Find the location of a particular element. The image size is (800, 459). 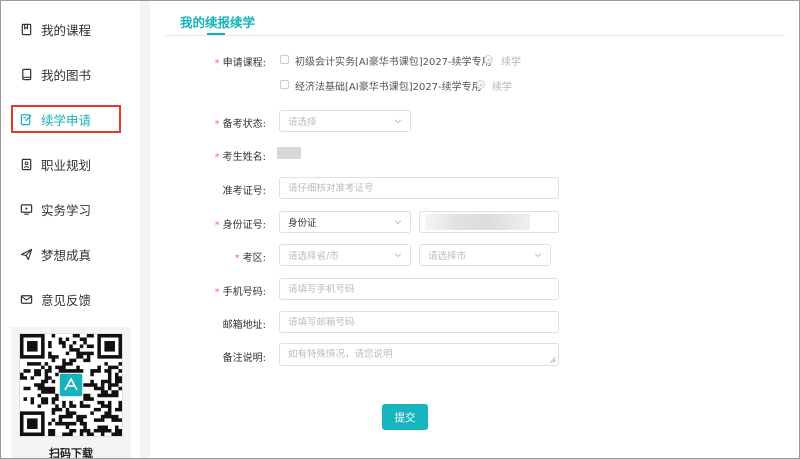

email-field is located at coordinates (419, 322).